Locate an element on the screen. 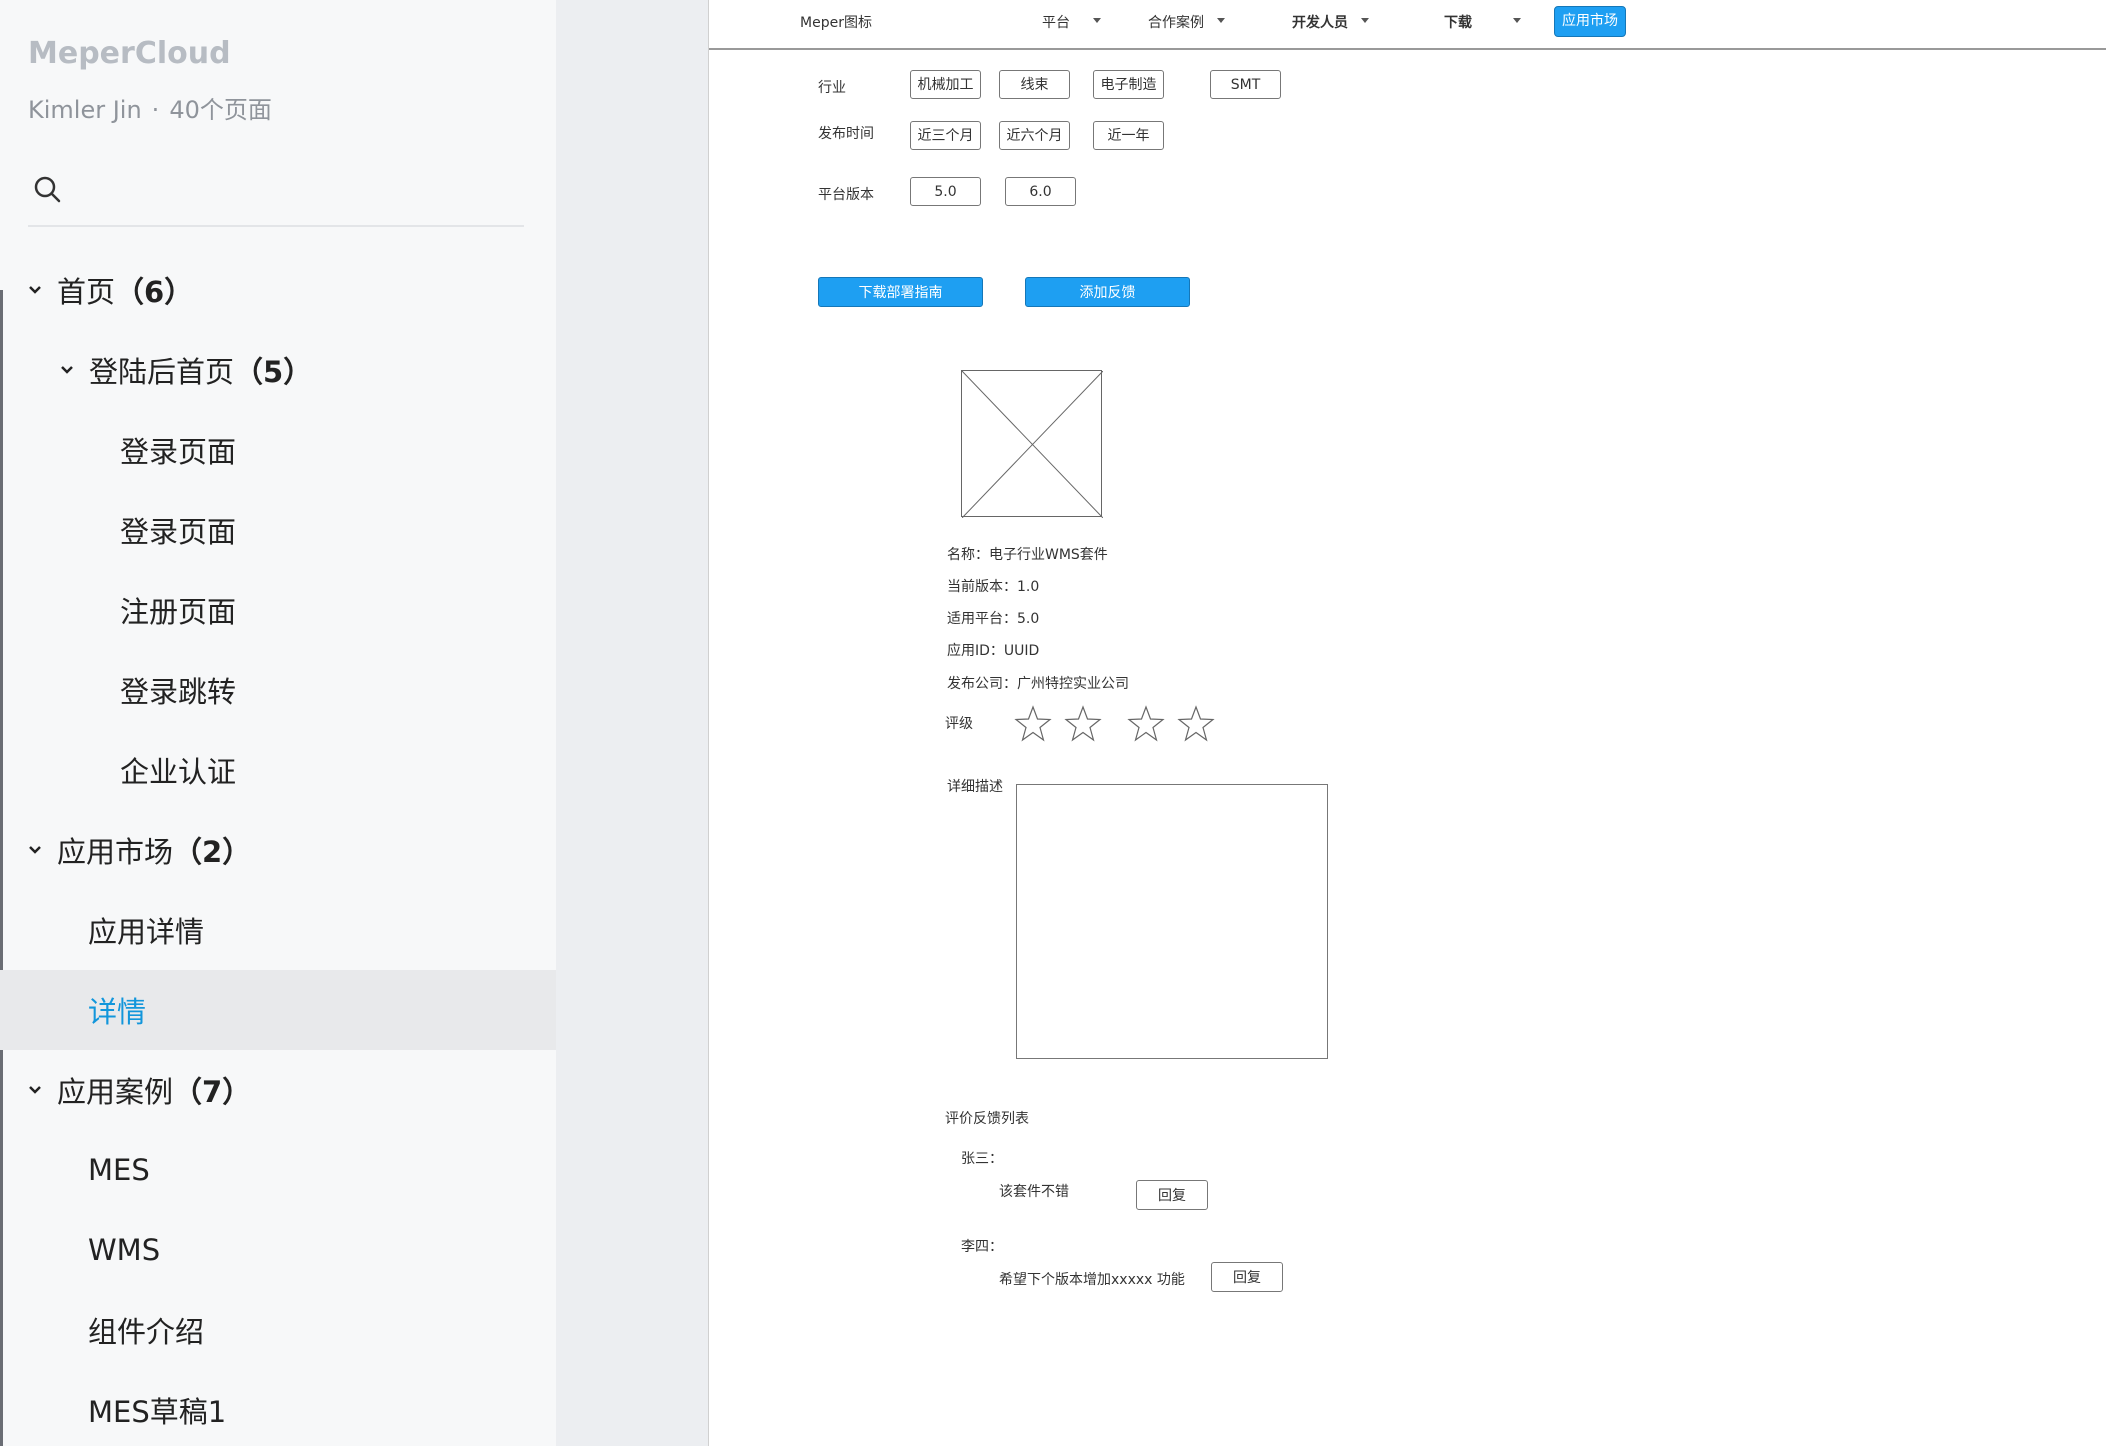 The width and height of the screenshot is (2106, 1446). project-title: MeperCloud is located at coordinates (129, 53).